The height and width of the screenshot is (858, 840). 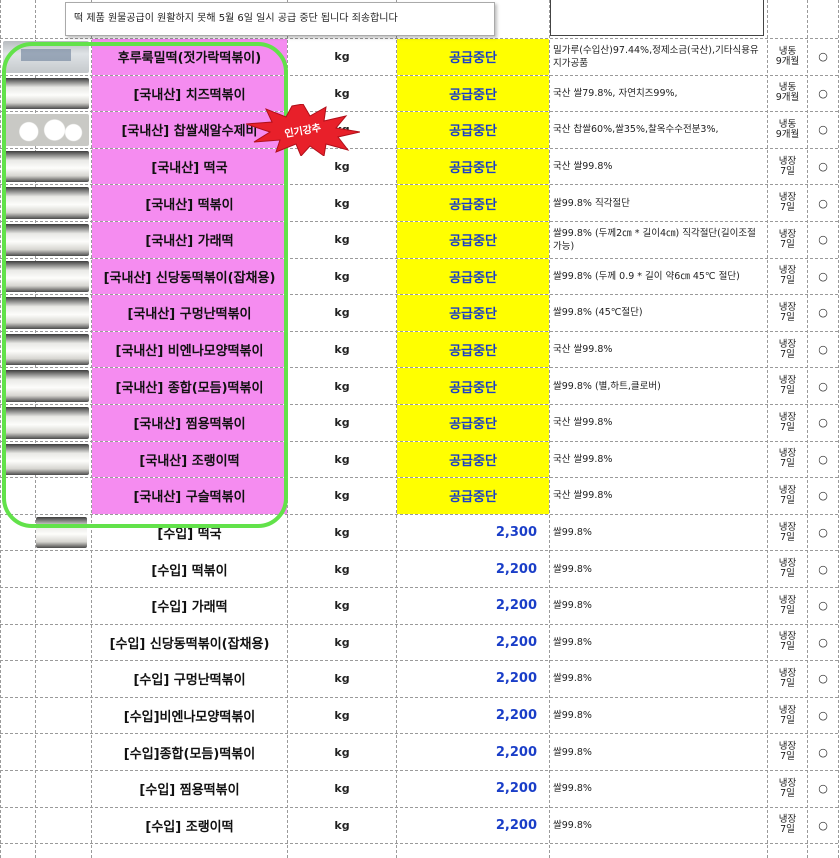 I want to click on product-name-text: [국내산] 떡볶이, so click(x=189, y=205).